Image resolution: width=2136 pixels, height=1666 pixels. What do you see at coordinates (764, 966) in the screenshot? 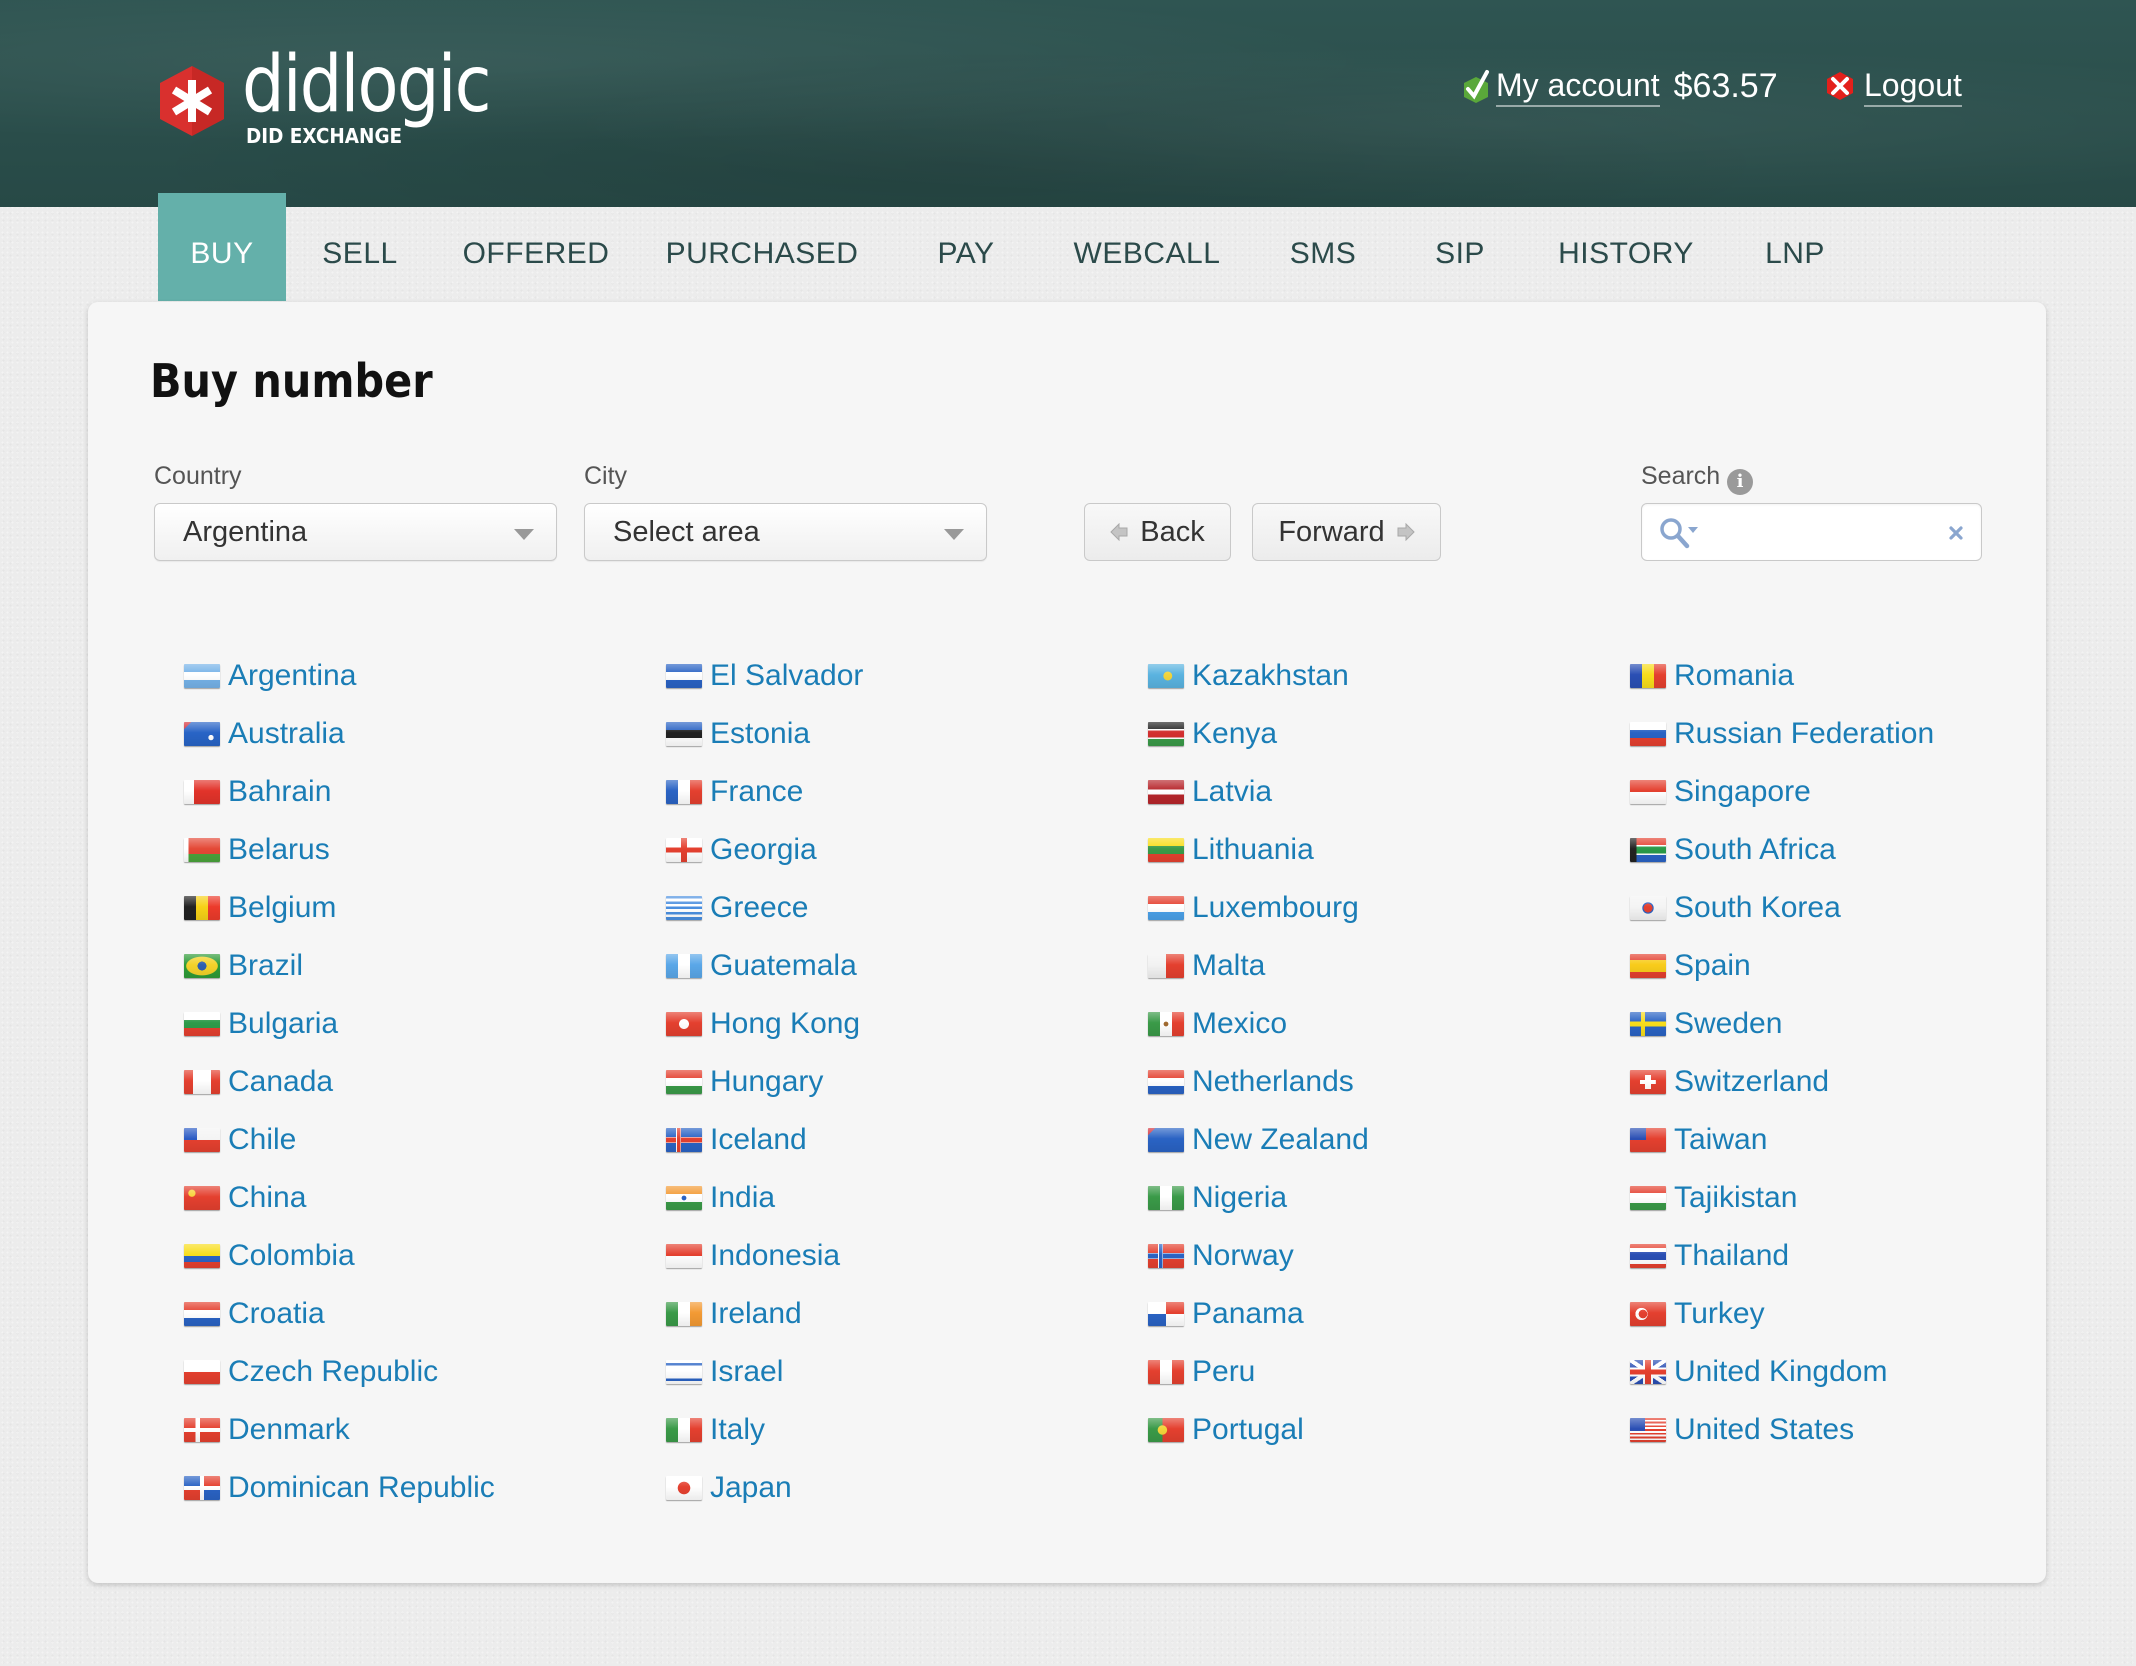
I see `country-link: Guatemala` at bounding box center [764, 966].